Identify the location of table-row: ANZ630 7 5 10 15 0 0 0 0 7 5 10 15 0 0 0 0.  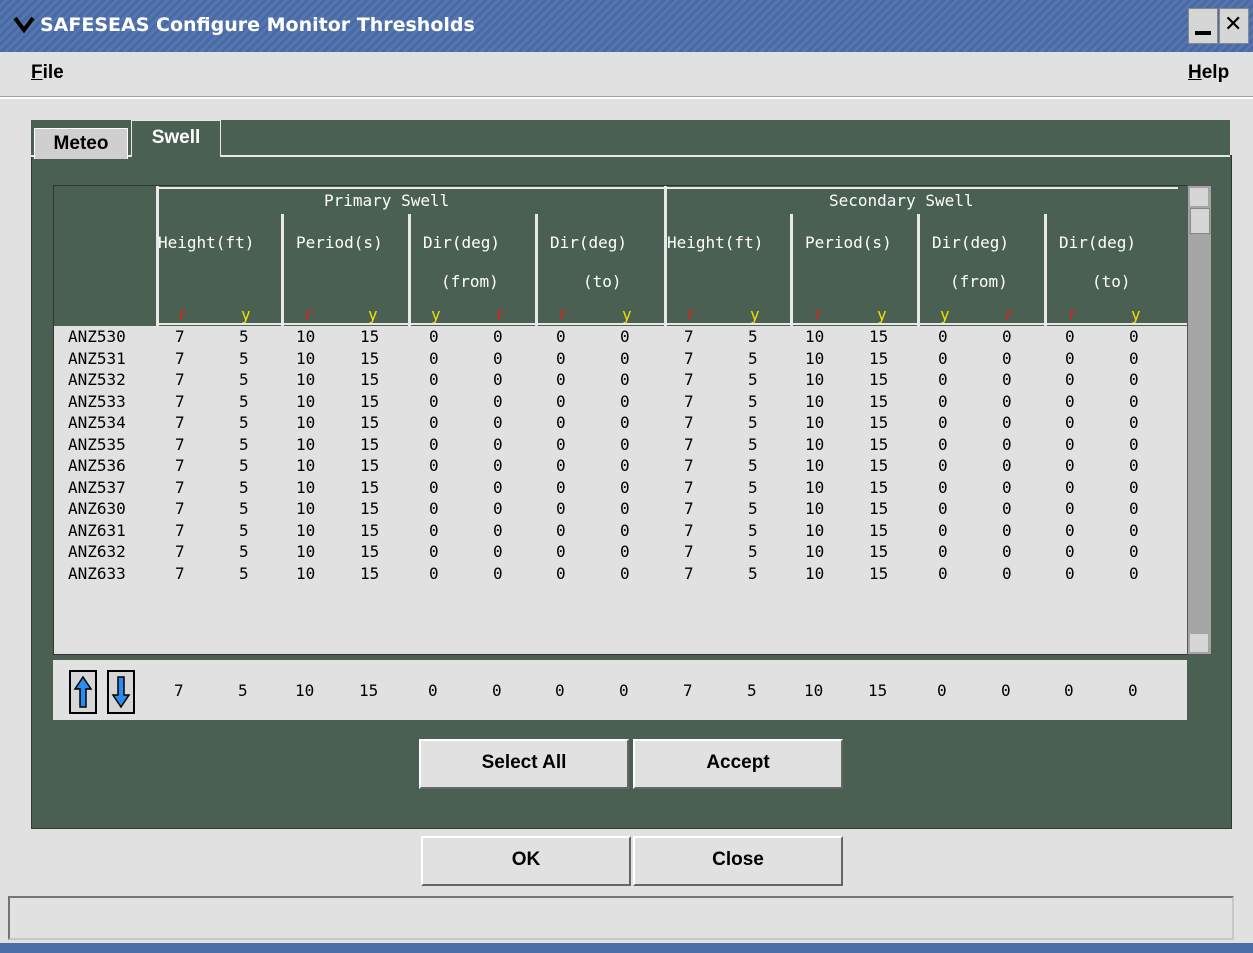
(621, 509).